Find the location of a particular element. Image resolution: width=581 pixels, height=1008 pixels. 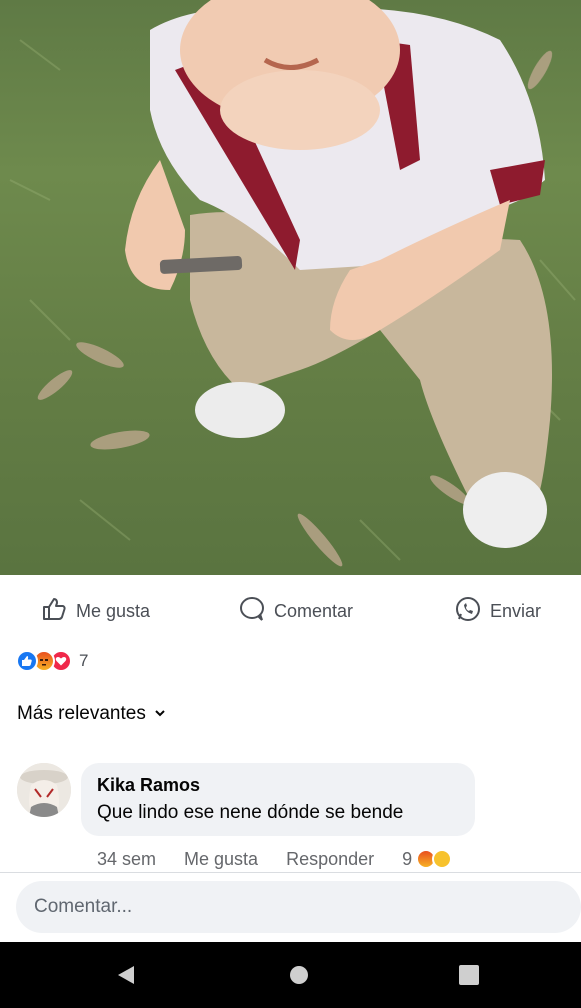

comment-bubble-icon is located at coordinates (252, 611).